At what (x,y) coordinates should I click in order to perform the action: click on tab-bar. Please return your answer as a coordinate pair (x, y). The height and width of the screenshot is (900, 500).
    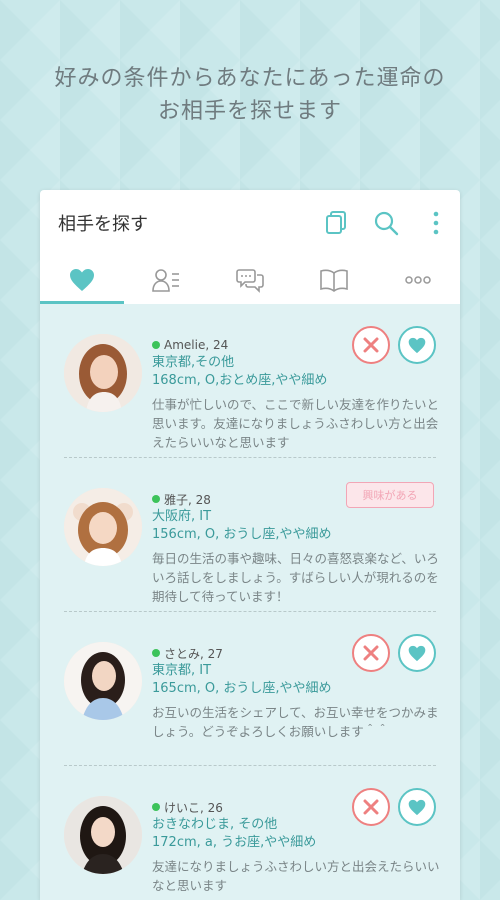
    Looking at the image, I should click on (250, 280).